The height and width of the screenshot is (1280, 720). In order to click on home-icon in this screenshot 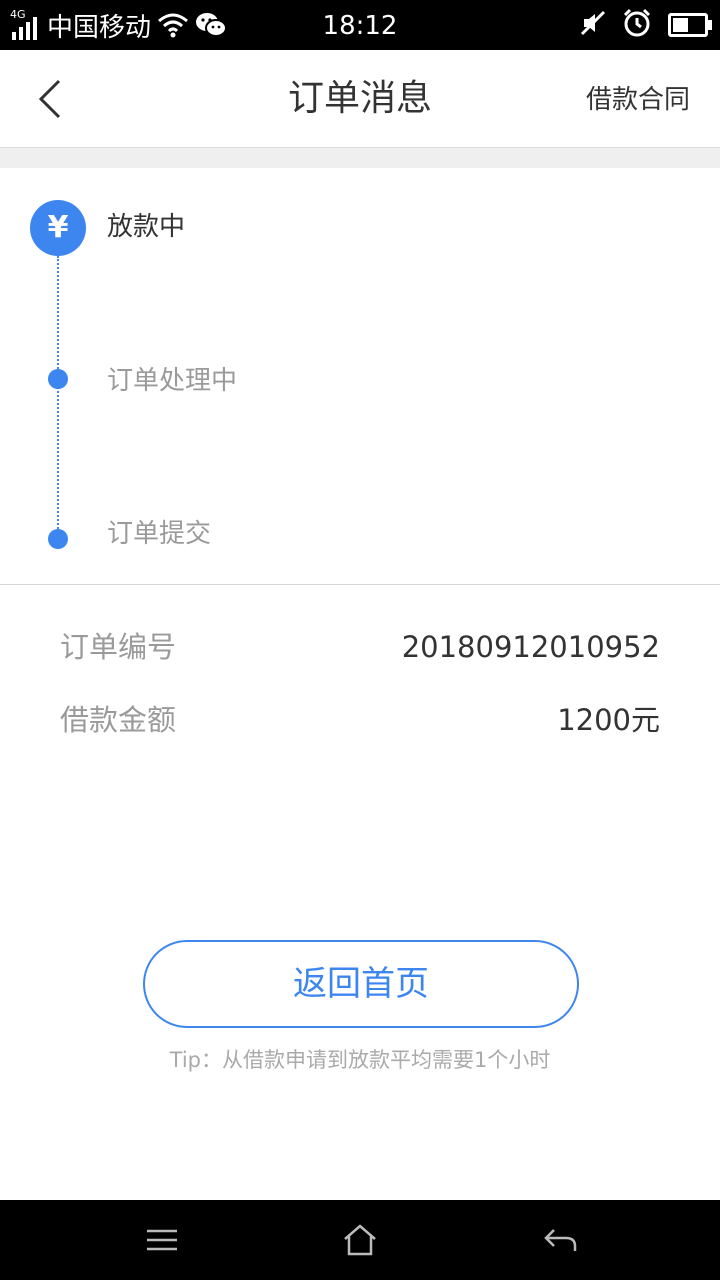, I will do `click(360, 1240)`.